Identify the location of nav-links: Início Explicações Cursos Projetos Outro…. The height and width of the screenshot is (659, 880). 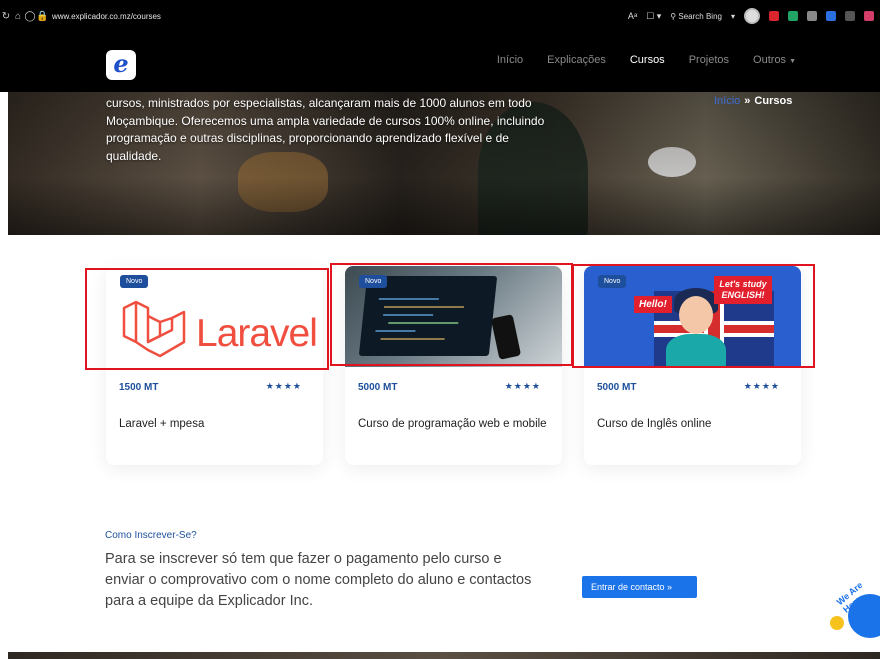
(646, 60).